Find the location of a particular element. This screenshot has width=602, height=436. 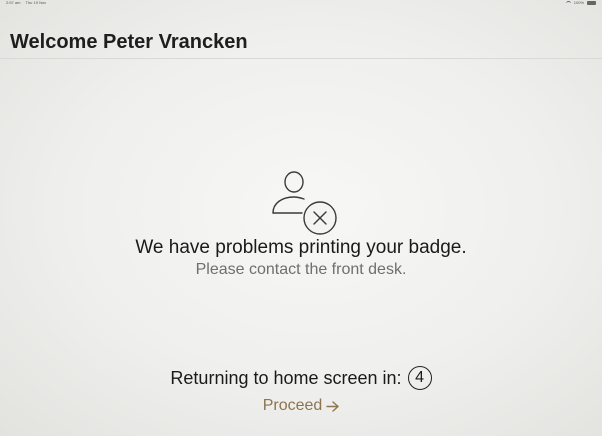

countdown-badge: 4 is located at coordinates (419, 378).